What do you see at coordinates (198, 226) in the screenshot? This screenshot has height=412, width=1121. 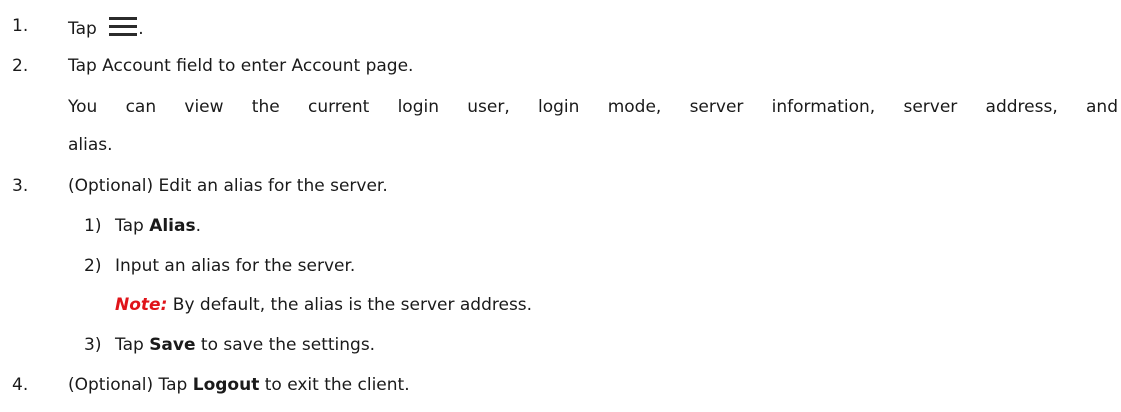 I see `substep-1-suffix: .` at bounding box center [198, 226].